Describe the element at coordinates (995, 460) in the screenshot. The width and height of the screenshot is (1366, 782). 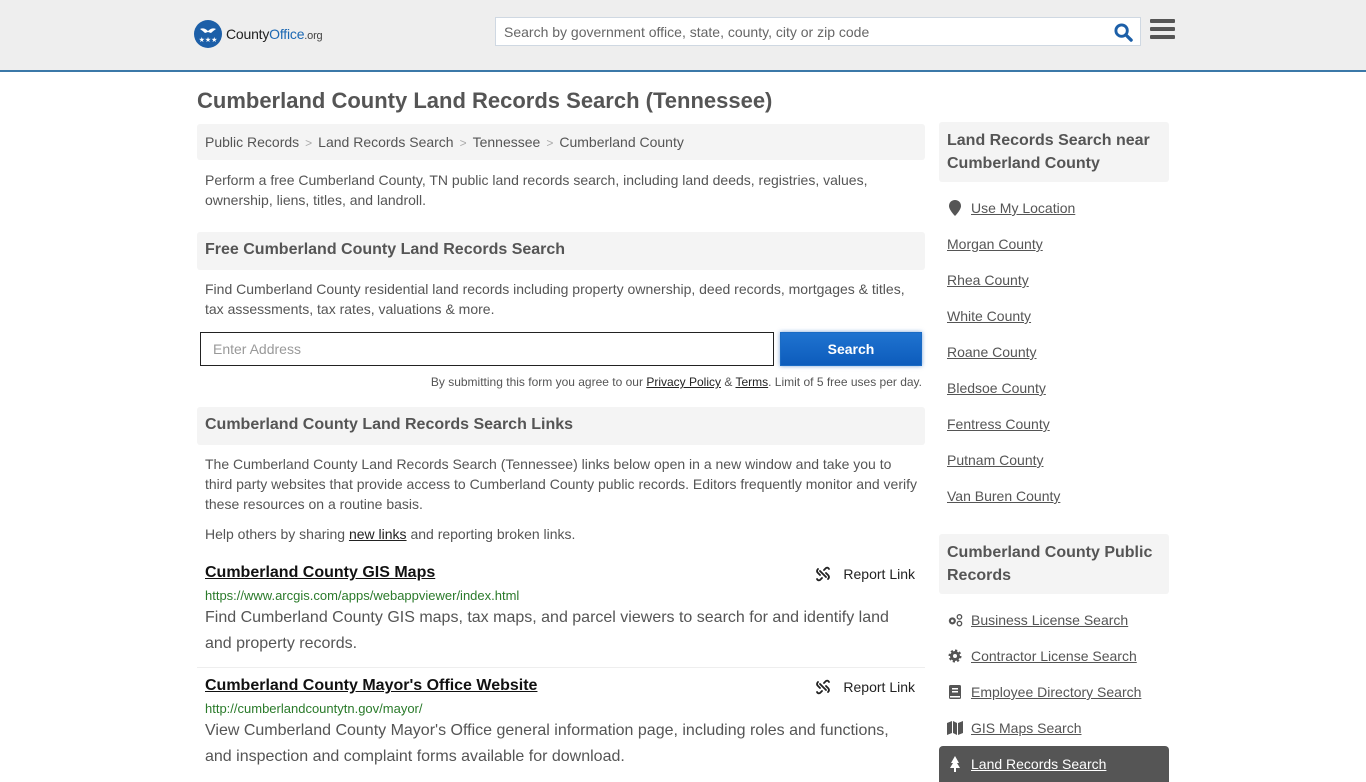
I see `nearby-county-link: Putnam County` at that location.